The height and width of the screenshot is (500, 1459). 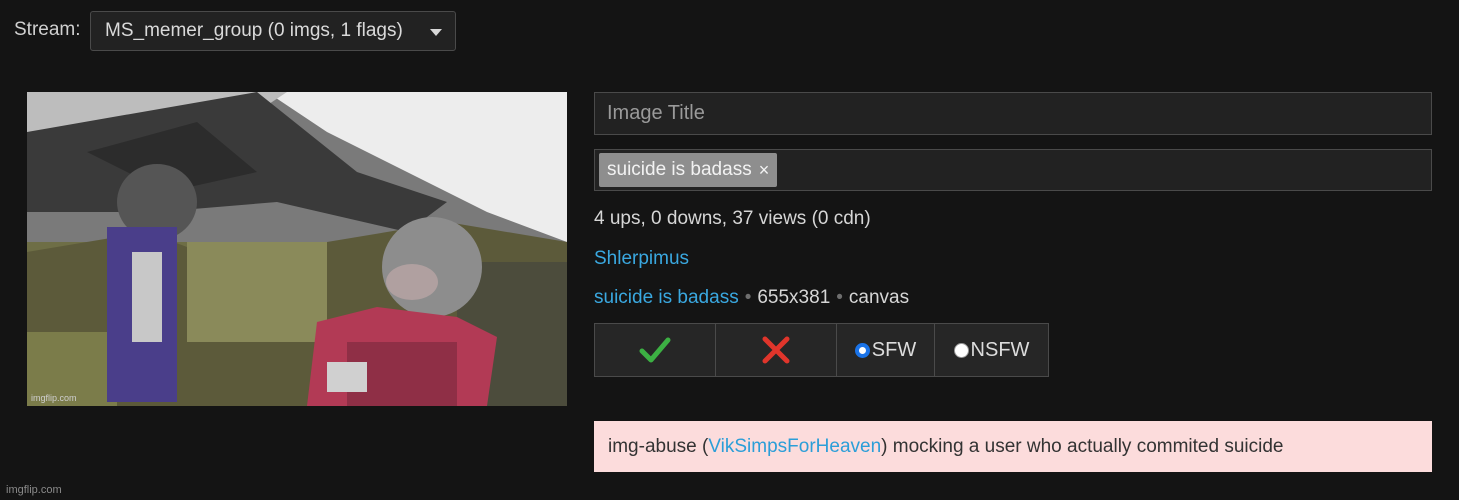 I want to click on author-link: Shlerpimus, so click(x=641, y=259).